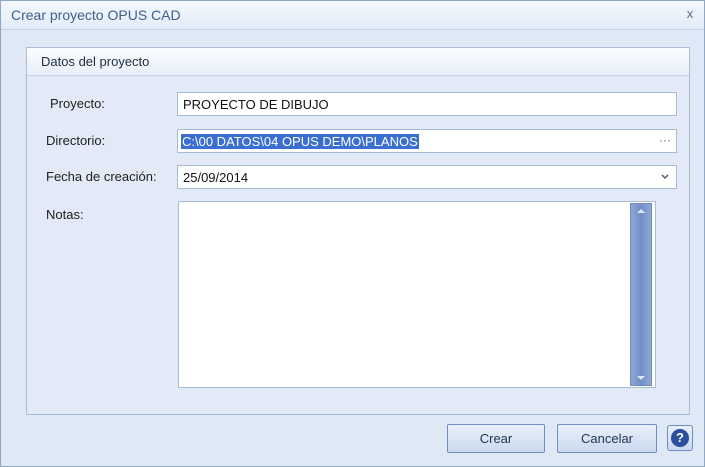 The image size is (705, 467). I want to click on scroll-up-icon, so click(641, 211).